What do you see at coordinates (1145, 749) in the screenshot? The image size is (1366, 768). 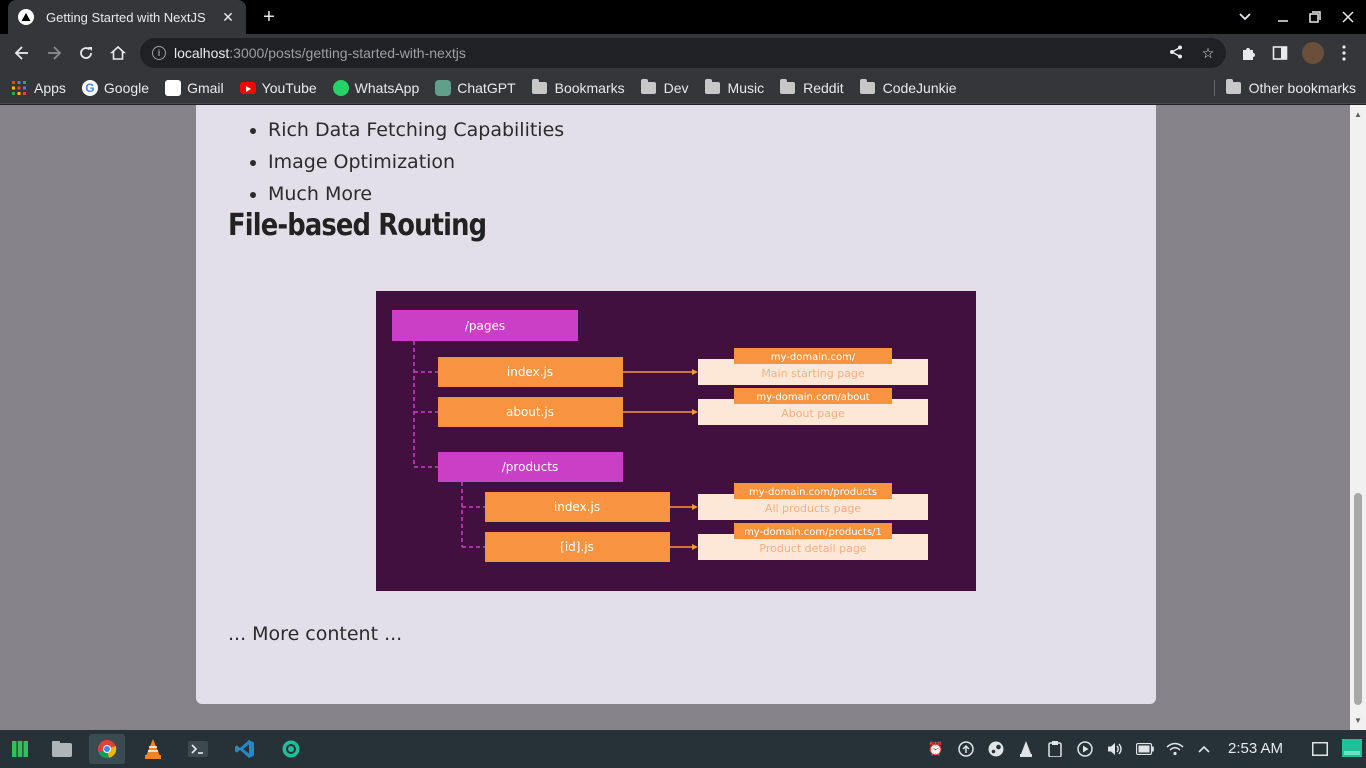 I see `battery-icon` at bounding box center [1145, 749].